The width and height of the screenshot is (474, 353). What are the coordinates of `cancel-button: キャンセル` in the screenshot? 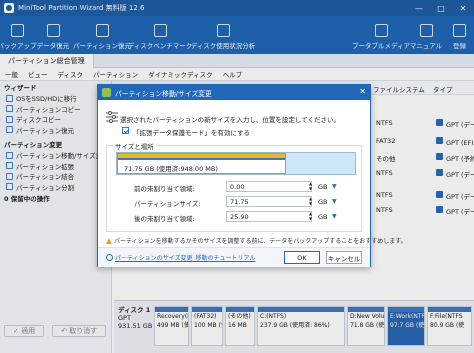 It's located at (344, 257).